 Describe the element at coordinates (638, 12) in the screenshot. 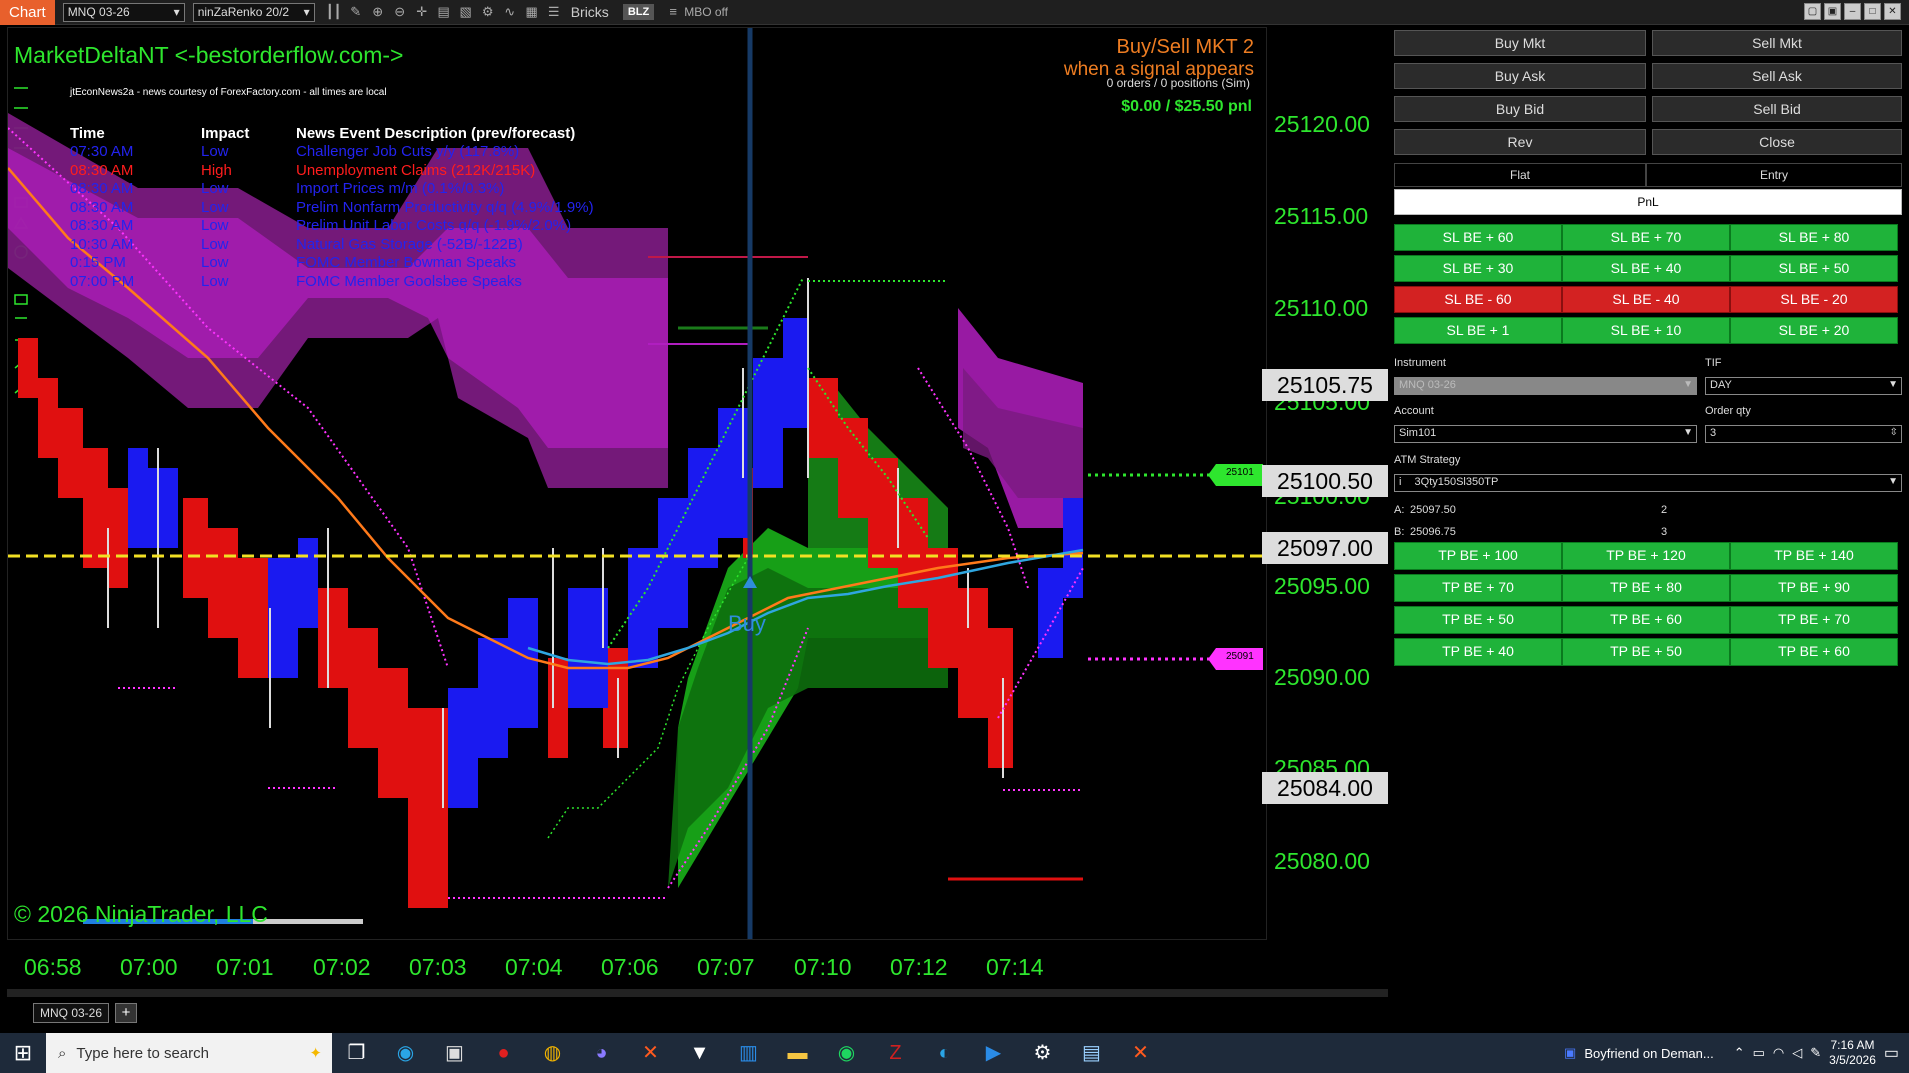

I see `blz-button: BLZ` at that location.